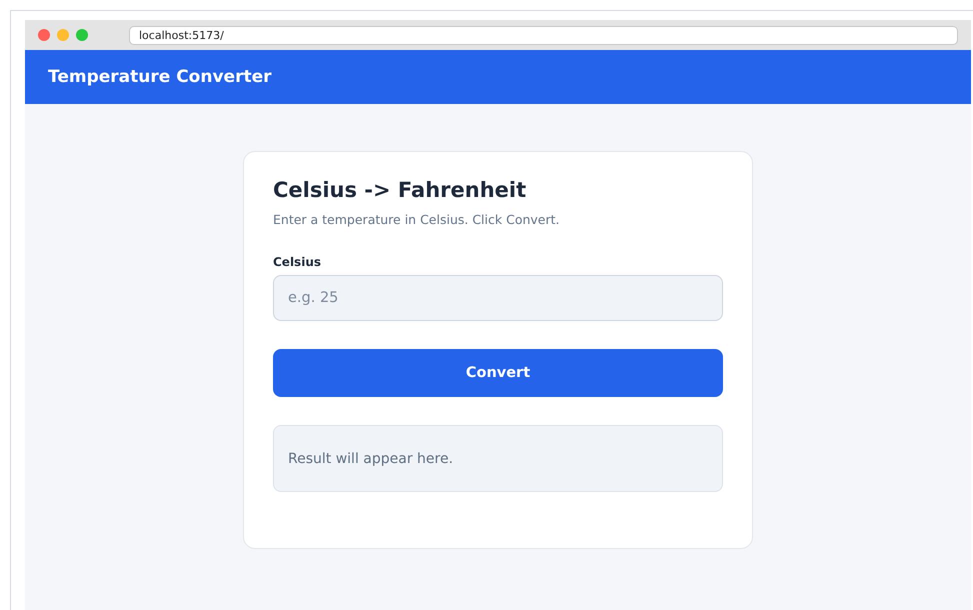  I want to click on result-text: Result will appear here., so click(371, 458).